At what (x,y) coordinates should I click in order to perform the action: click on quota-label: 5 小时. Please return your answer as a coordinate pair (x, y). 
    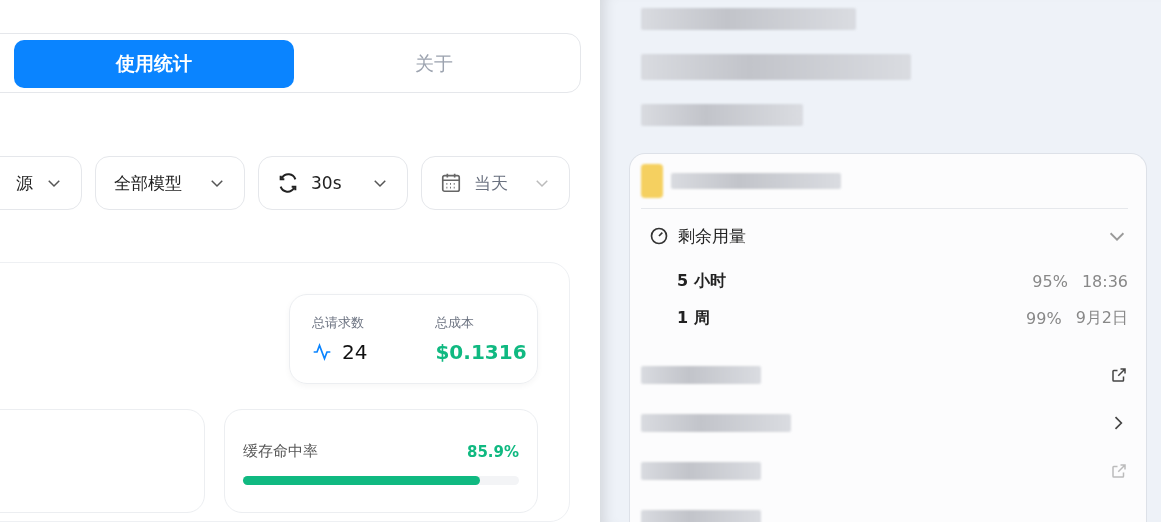
    Looking at the image, I should click on (702, 281).